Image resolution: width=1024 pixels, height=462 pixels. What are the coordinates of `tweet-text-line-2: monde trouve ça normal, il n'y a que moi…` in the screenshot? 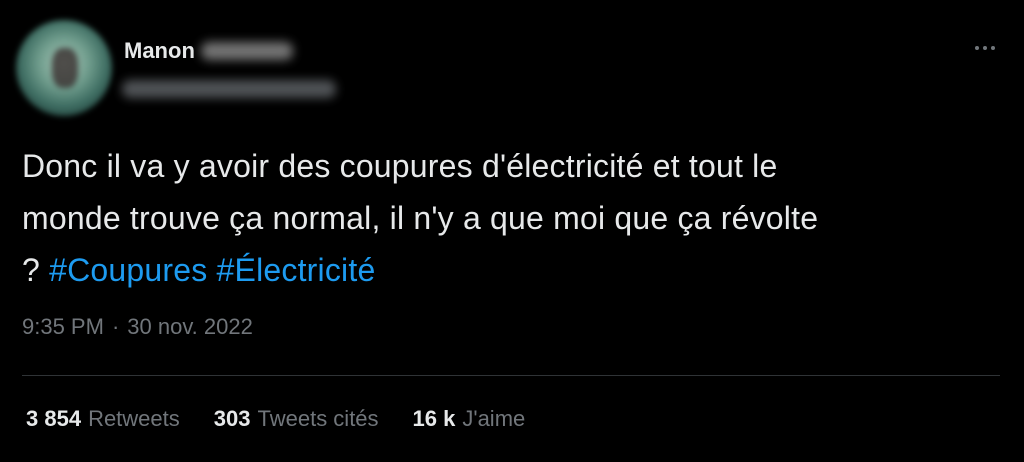 It's located at (420, 218).